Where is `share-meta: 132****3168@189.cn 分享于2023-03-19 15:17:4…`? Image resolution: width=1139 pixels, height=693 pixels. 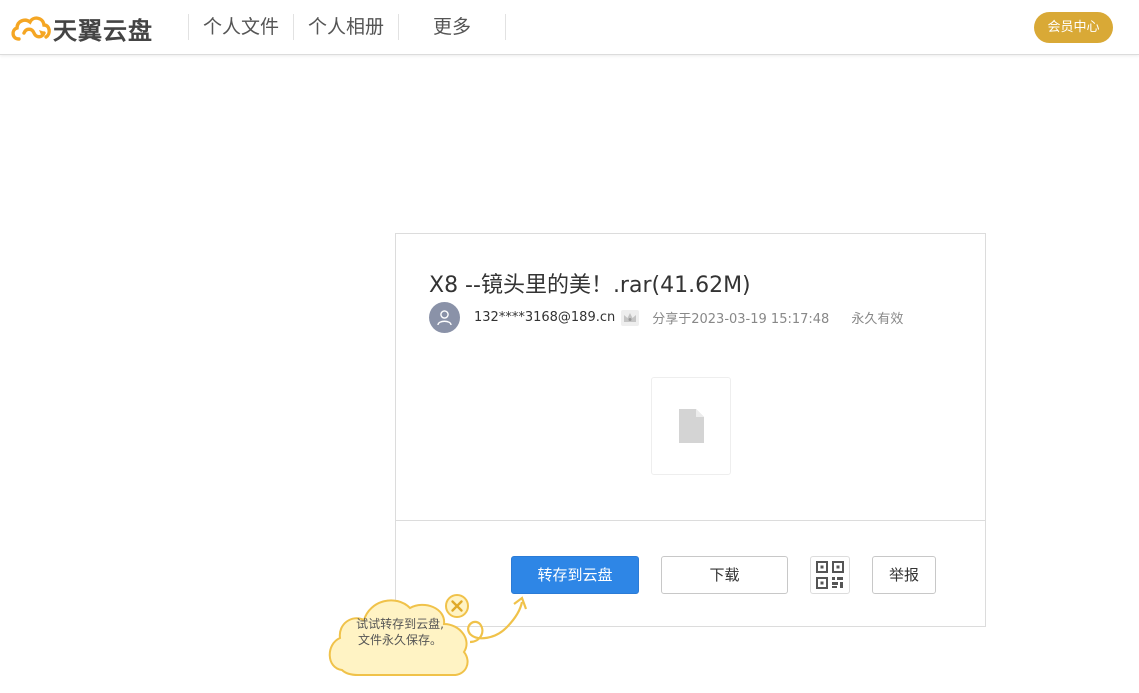 share-meta: 132****3168@189.cn 分享于2023-03-19 15:17:4… is located at coordinates (666, 317).